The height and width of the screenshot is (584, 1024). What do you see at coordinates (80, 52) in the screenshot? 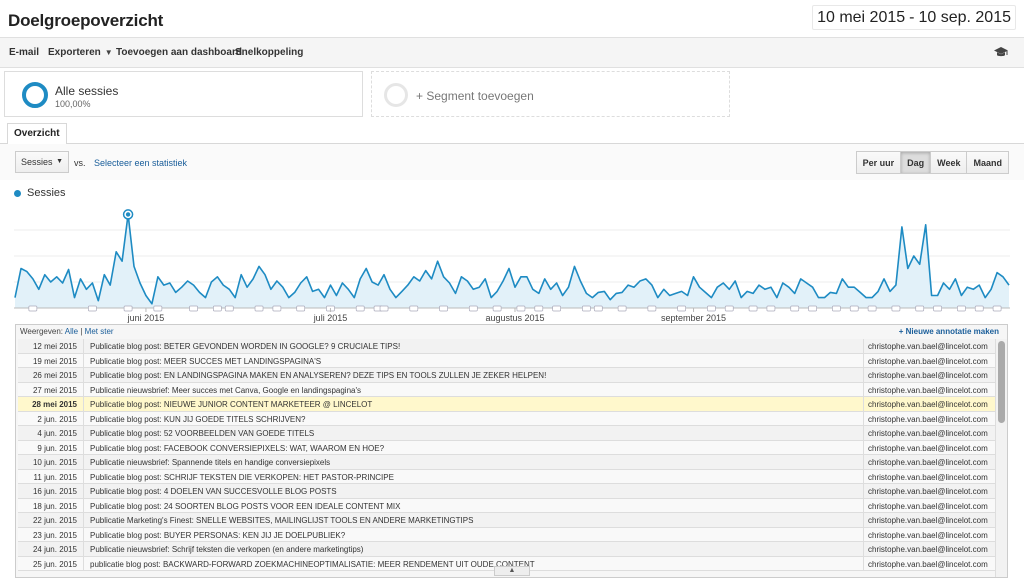
I see `export-button: Exporteren ▼` at bounding box center [80, 52].